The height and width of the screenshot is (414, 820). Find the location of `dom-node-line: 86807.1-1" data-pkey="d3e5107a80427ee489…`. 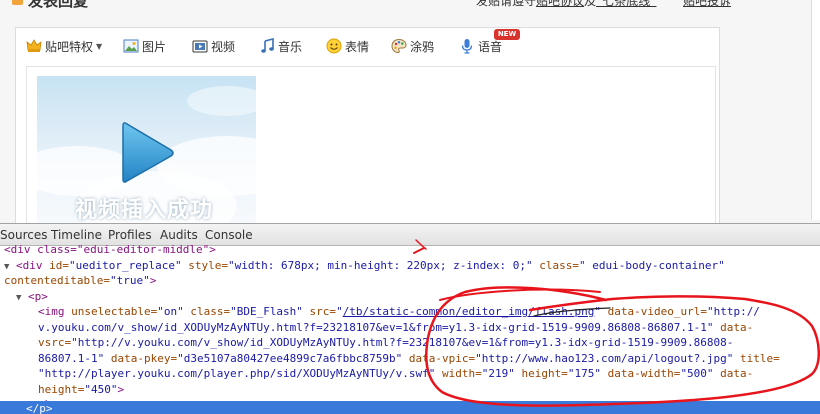

dom-node-line: 86807.1-1" data-pkey="d3e5107a80427ee489… is located at coordinates (429, 359).